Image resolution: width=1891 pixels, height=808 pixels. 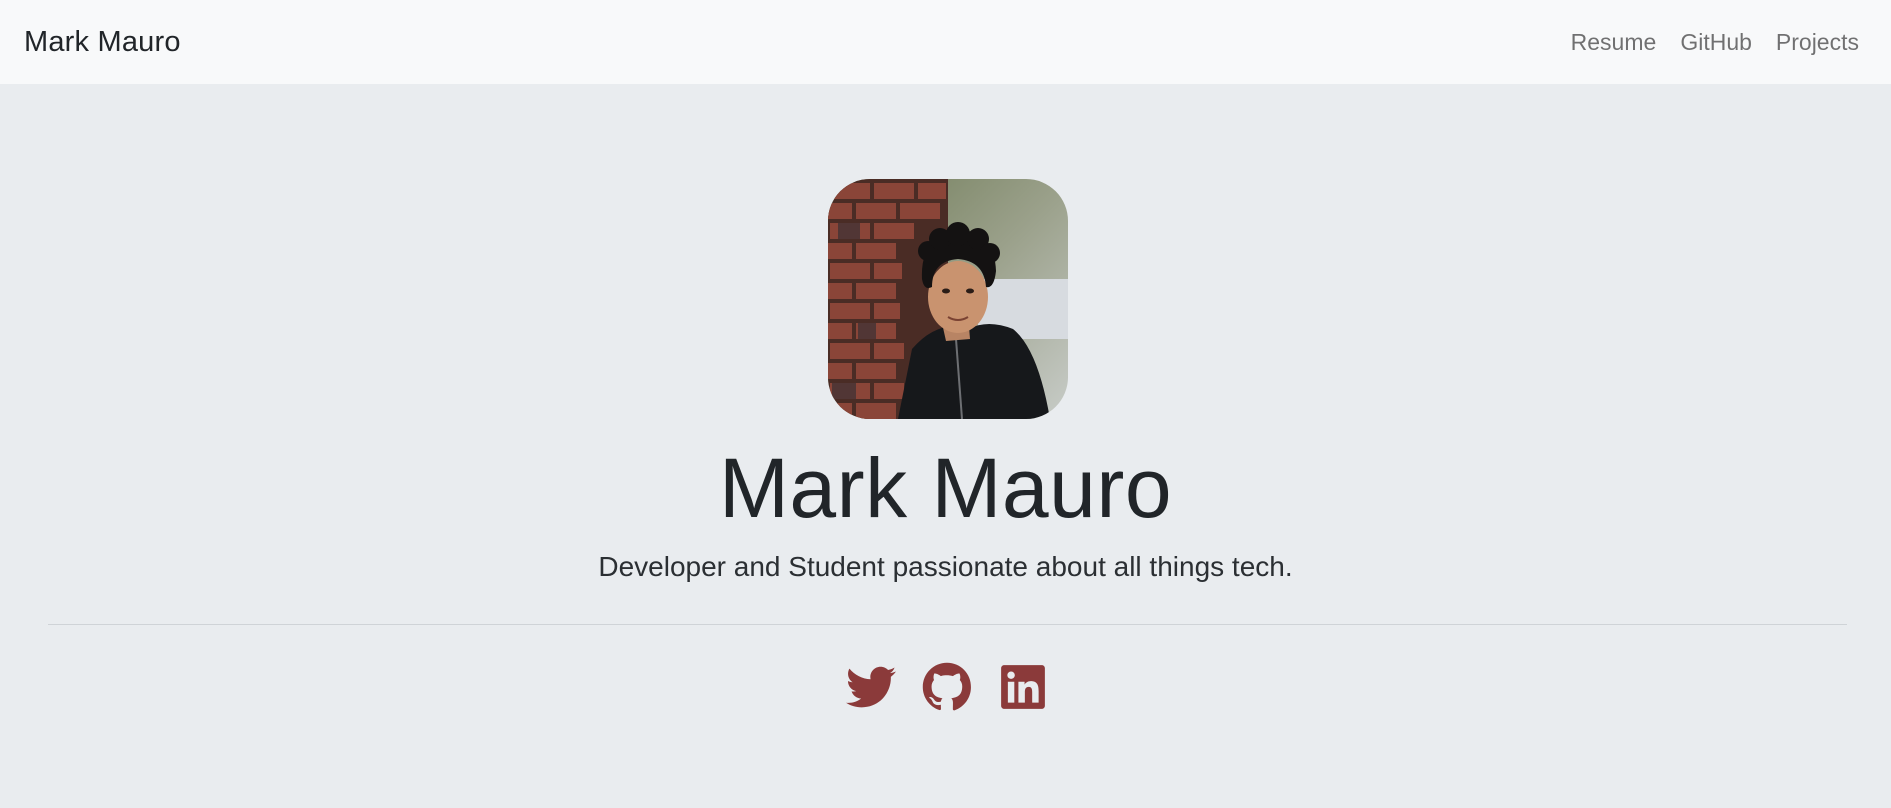 I want to click on nav-links: Resume GitHub Projects, so click(x=1715, y=42).